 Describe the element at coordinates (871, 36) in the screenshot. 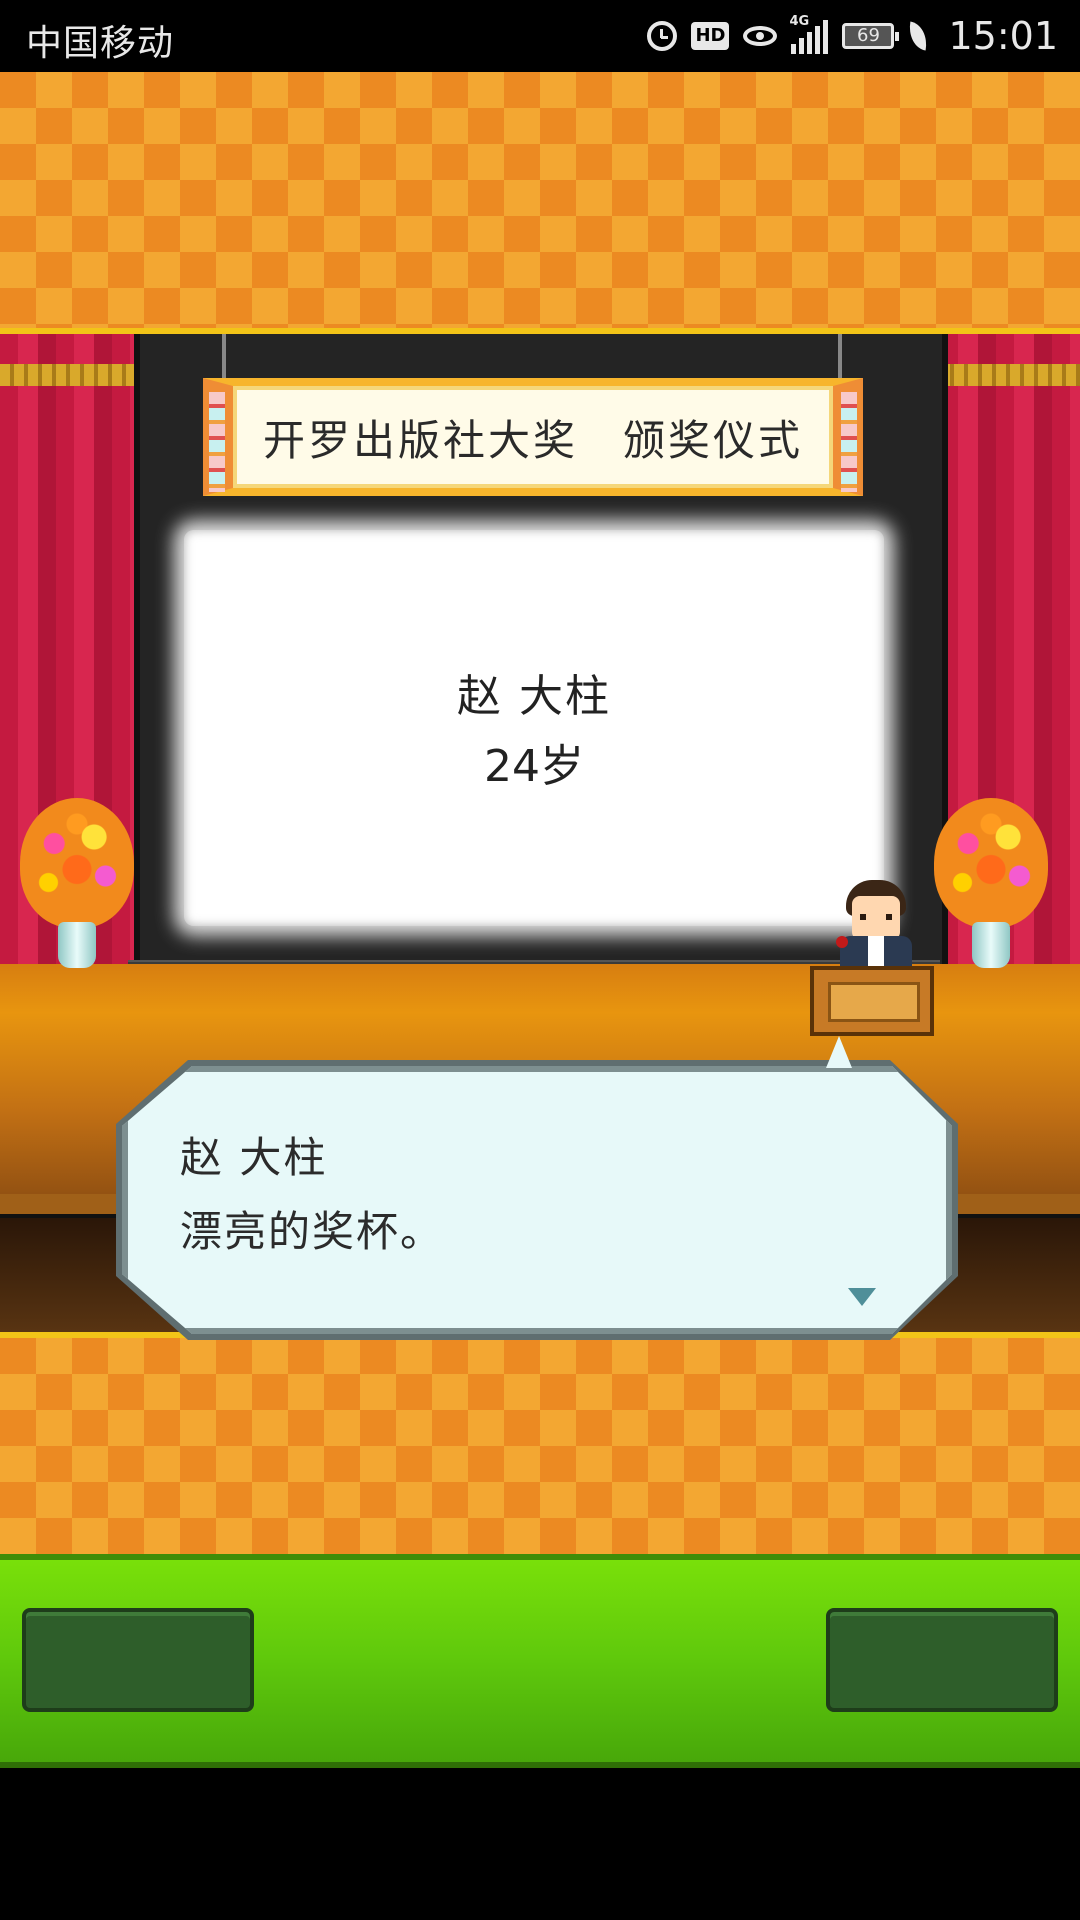

I see `battery-icon: 69` at that location.